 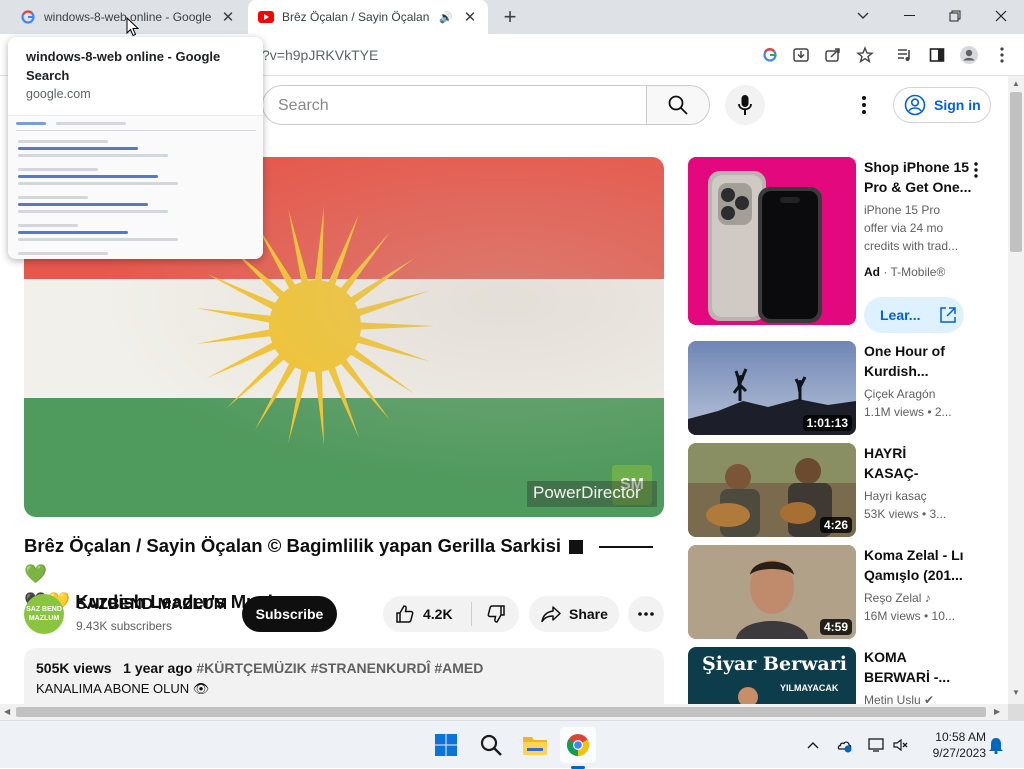 I want to click on share-page-icon, so click(x=833, y=55).